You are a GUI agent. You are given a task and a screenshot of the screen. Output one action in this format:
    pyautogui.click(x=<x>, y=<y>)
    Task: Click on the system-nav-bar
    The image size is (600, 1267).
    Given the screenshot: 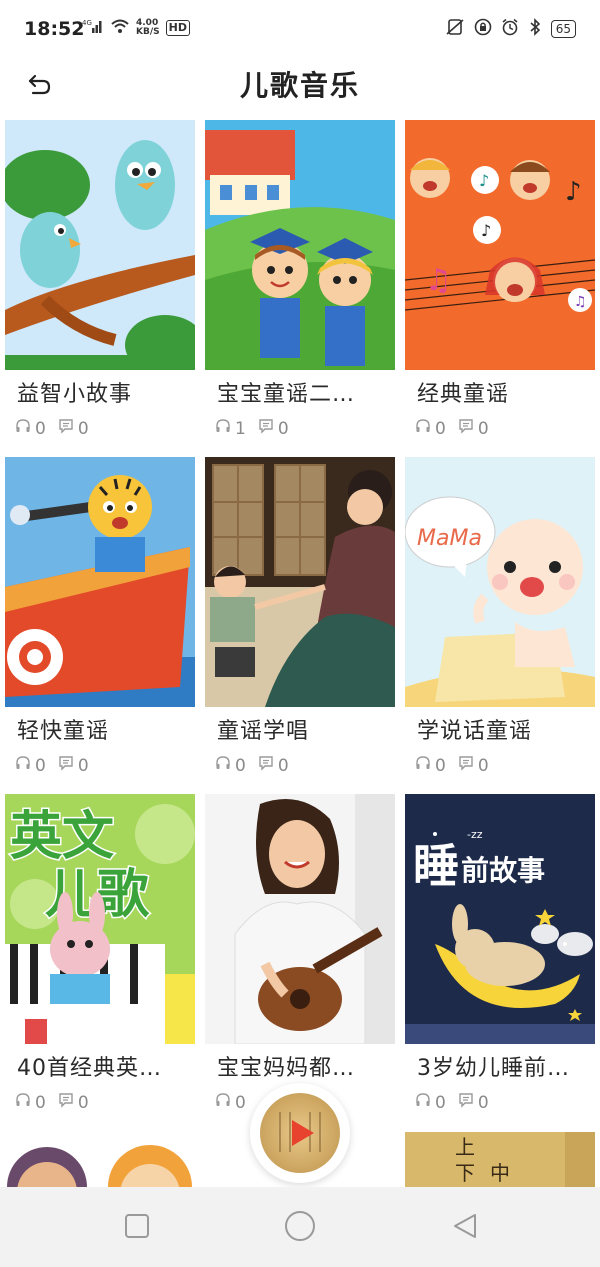 What is the action you would take?
    pyautogui.click(x=300, y=1227)
    